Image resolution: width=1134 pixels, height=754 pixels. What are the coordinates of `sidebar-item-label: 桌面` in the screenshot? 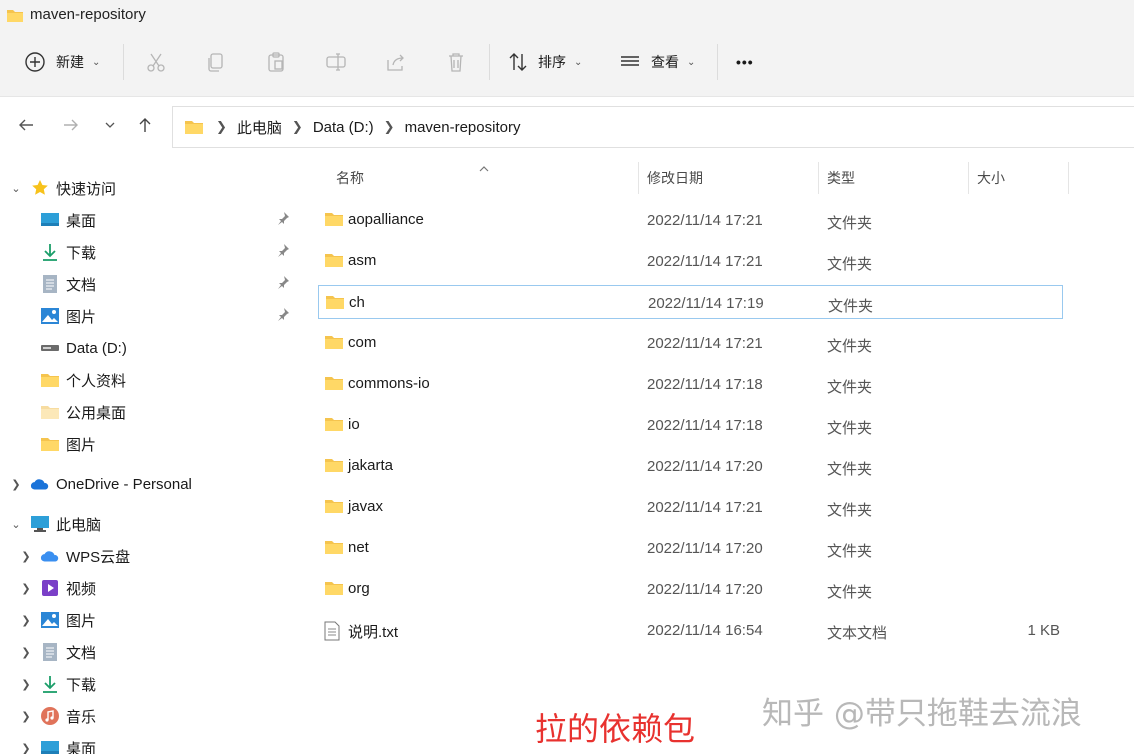 It's located at (81, 747).